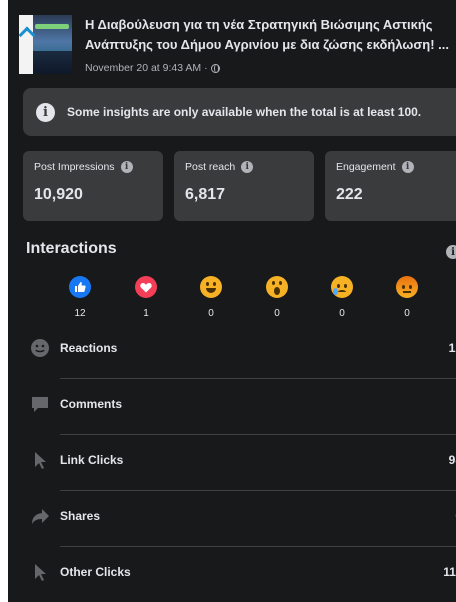  What do you see at coordinates (232, 574) in the screenshot?
I see `metric-row-other-clicks: Other Clicks 111` at bounding box center [232, 574].